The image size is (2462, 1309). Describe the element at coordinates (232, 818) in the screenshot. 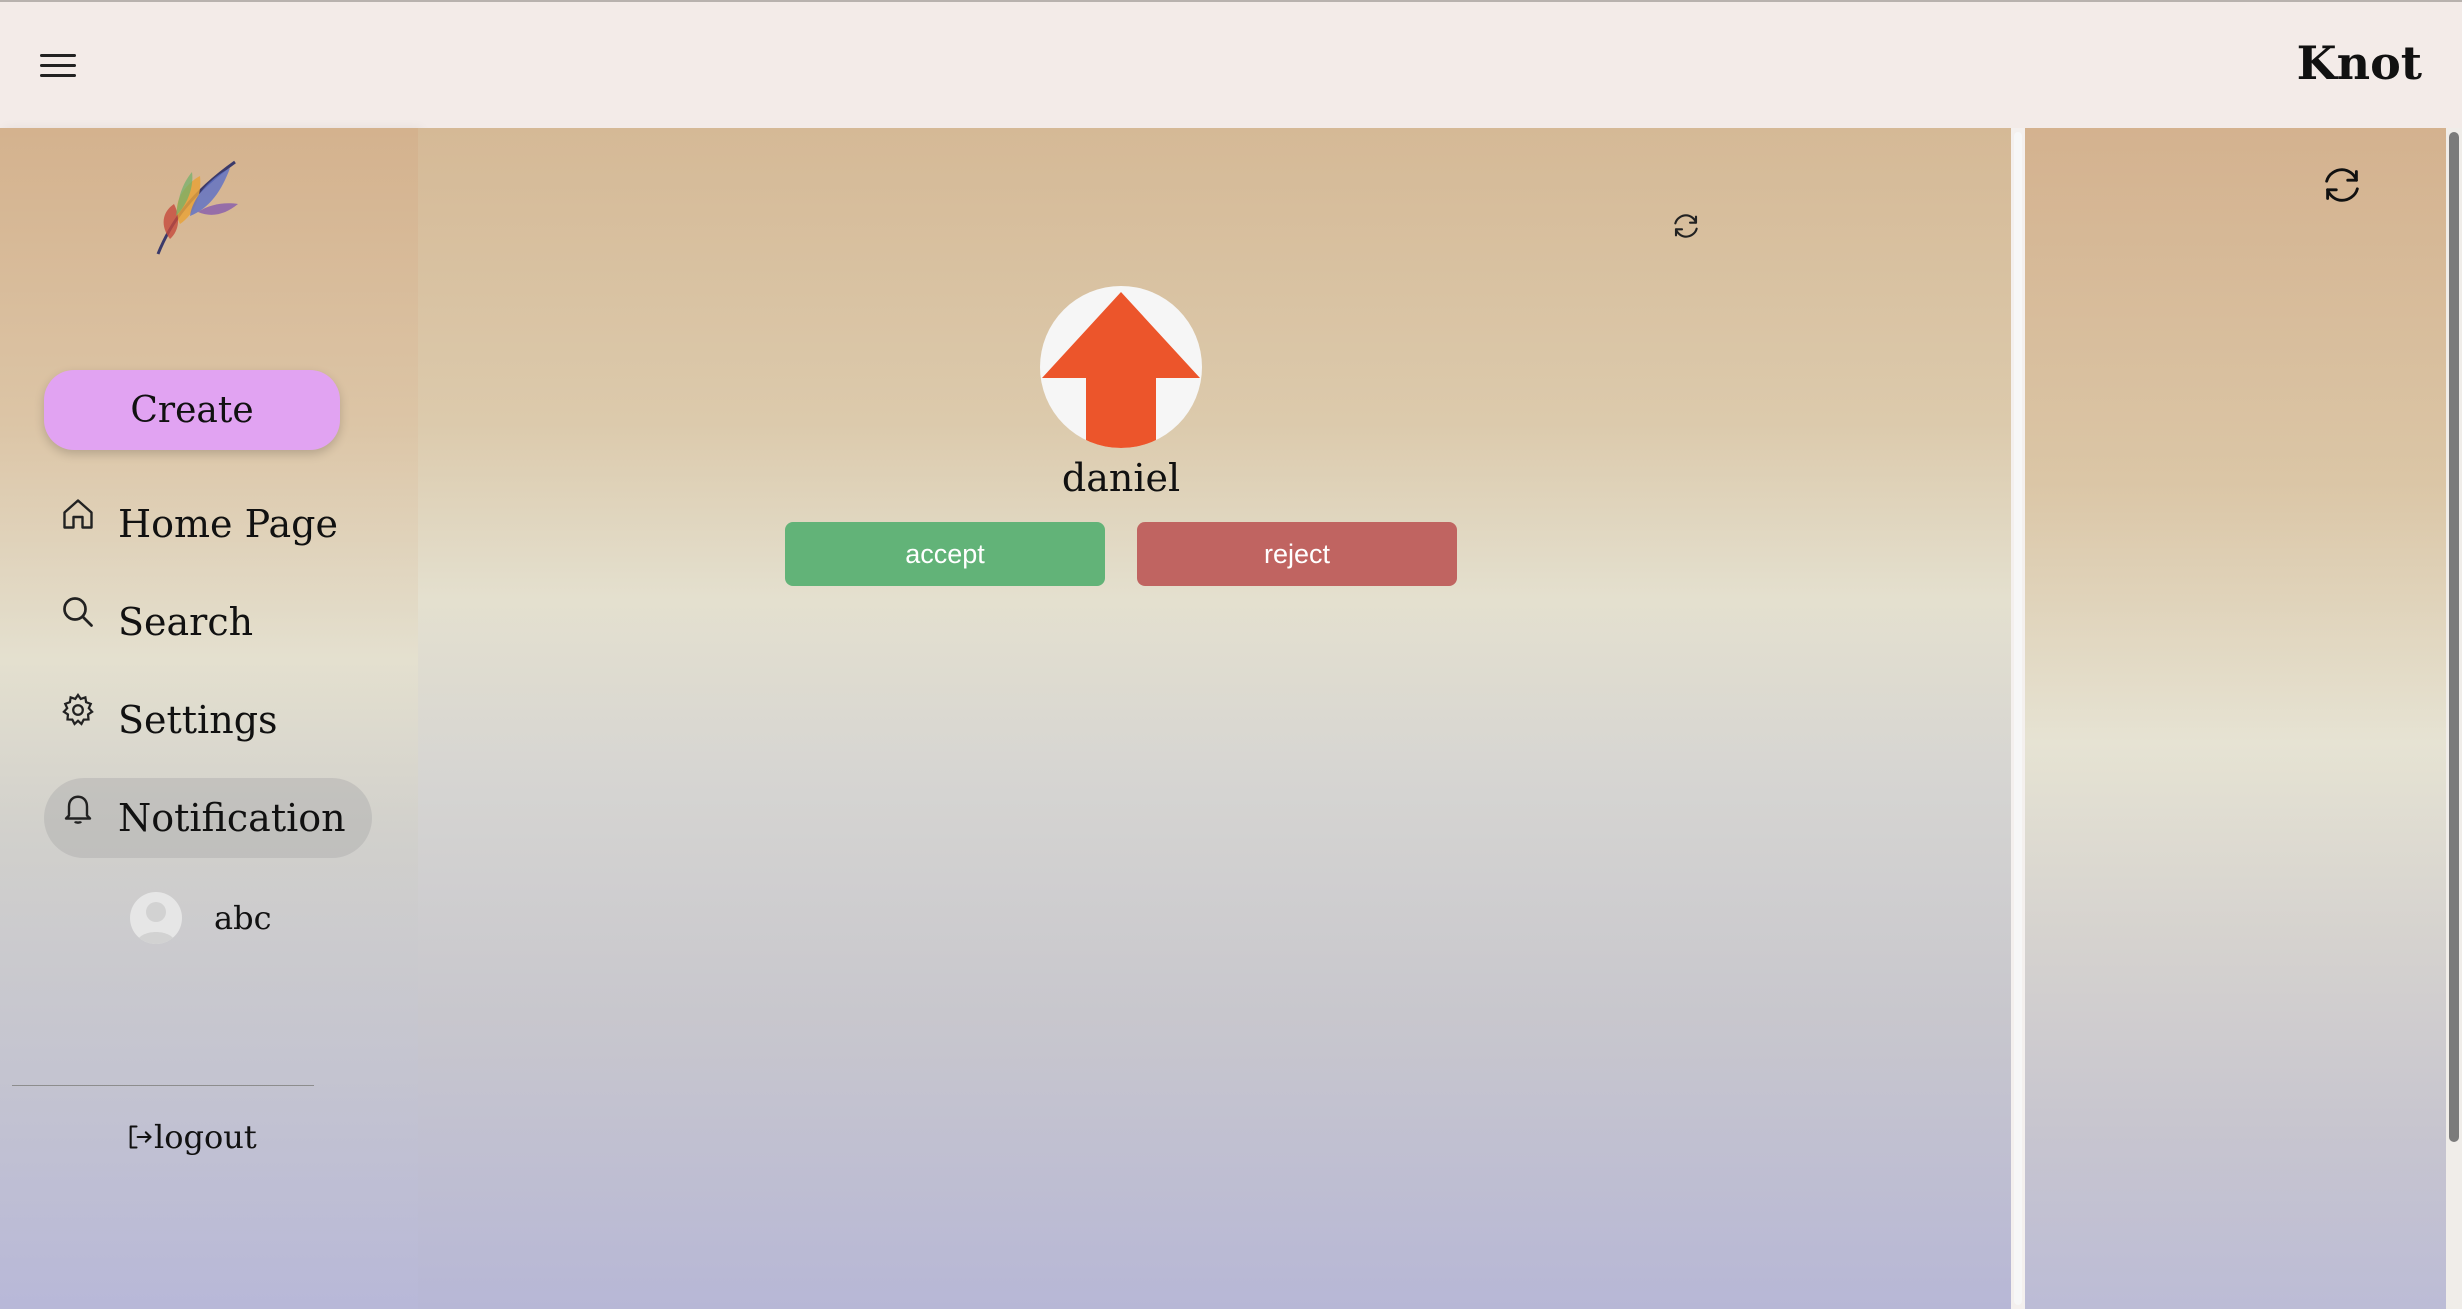

I see `sidebar-item-label: Notification` at that location.